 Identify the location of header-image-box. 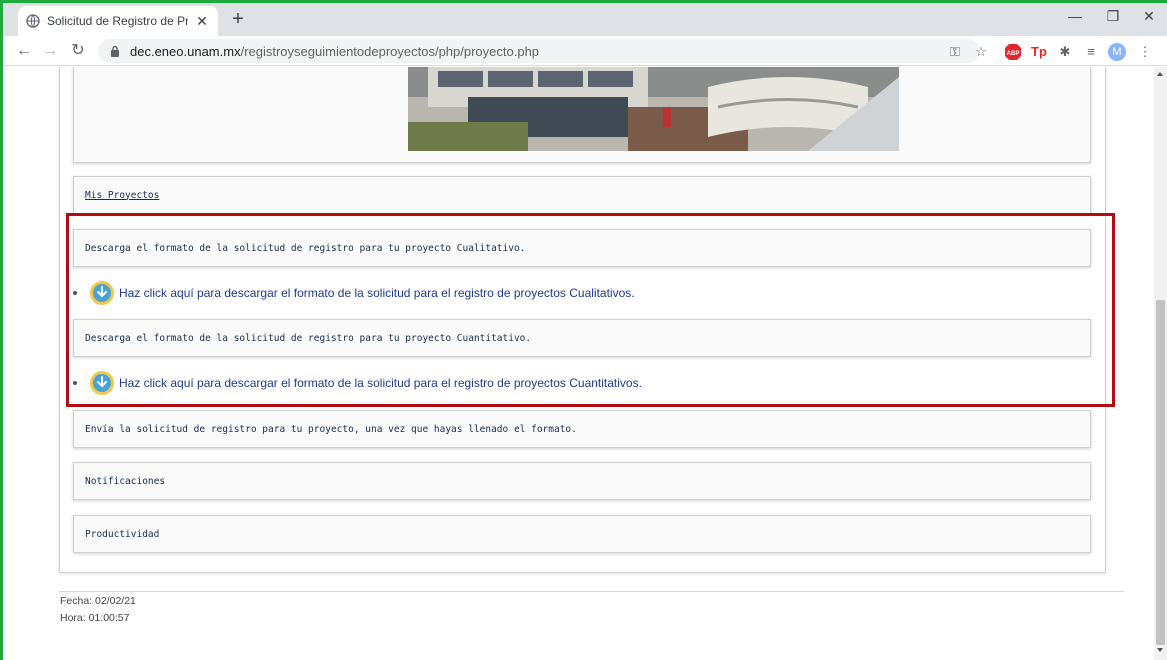
(582, 115).